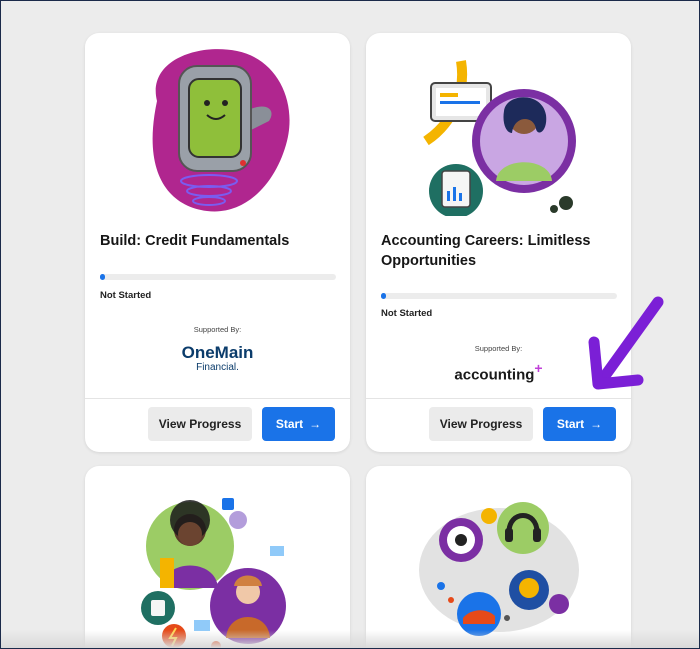 The image size is (700, 649). Describe the element at coordinates (213, 573) in the screenshot. I see `careers-people-illustration` at that location.